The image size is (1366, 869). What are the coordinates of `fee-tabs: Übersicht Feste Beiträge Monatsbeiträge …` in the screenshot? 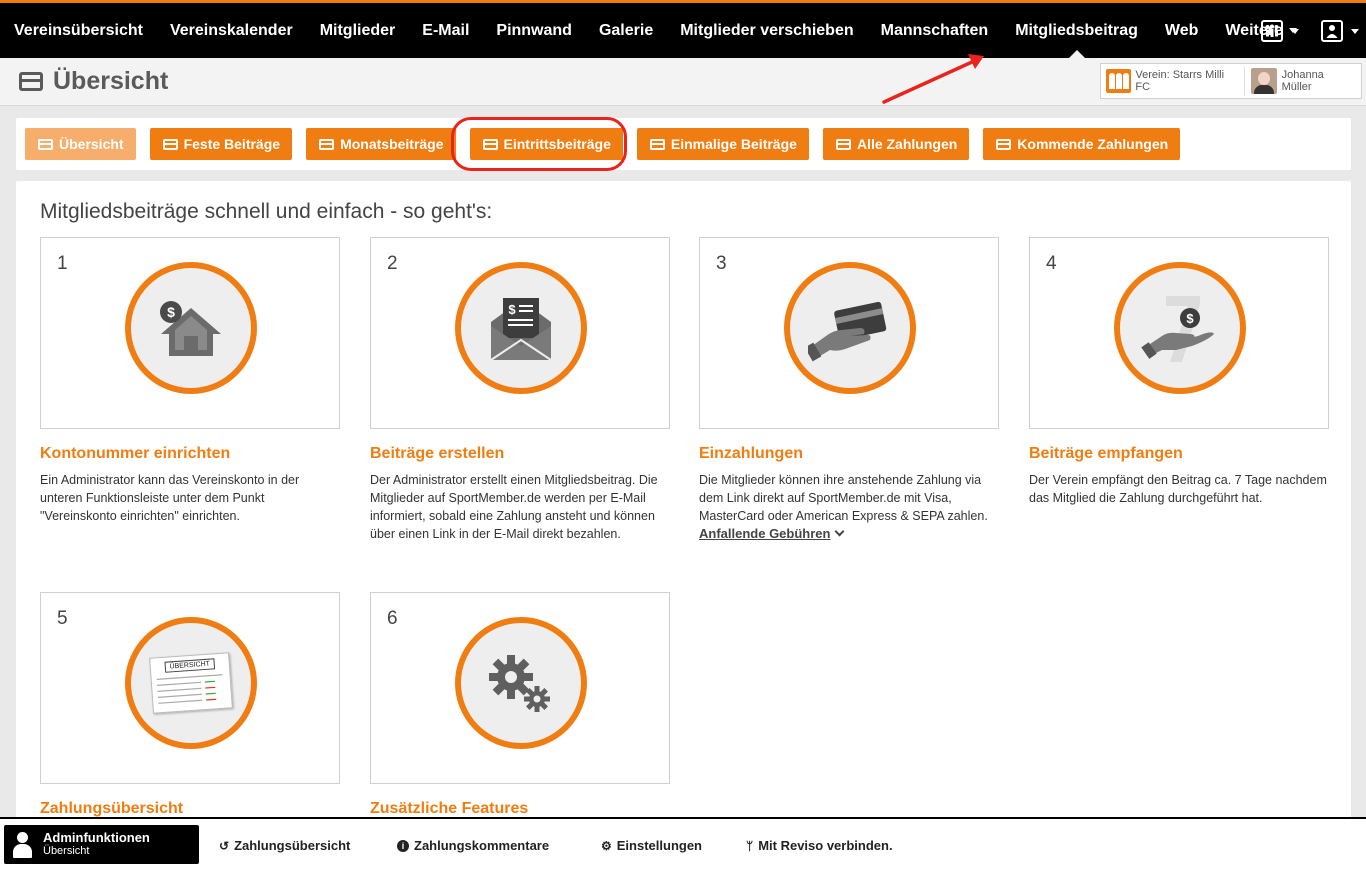 It's located at (683, 144).